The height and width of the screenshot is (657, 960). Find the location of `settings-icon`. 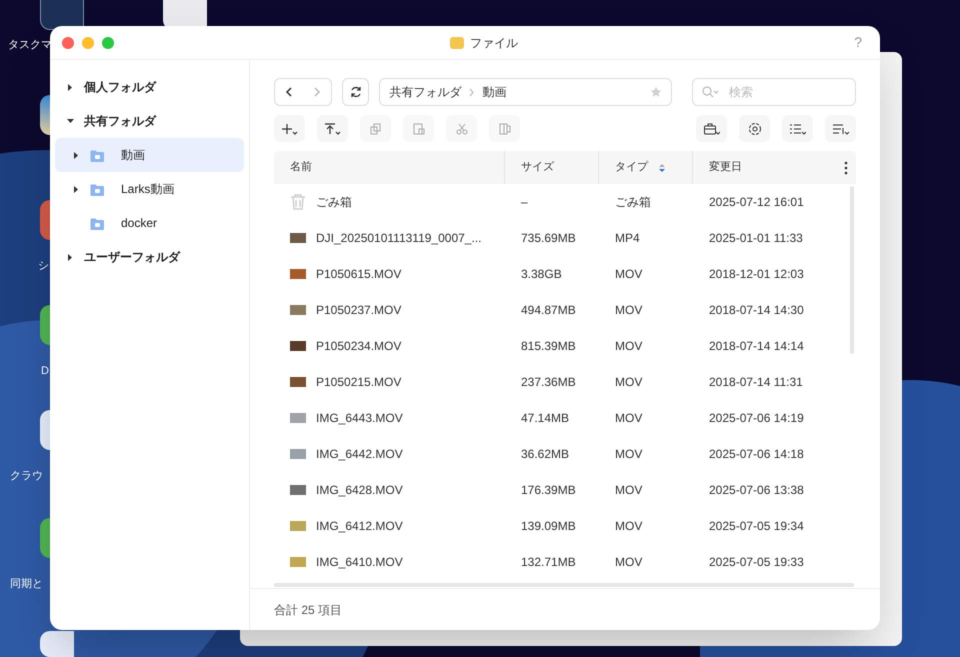

settings-icon is located at coordinates (755, 129).